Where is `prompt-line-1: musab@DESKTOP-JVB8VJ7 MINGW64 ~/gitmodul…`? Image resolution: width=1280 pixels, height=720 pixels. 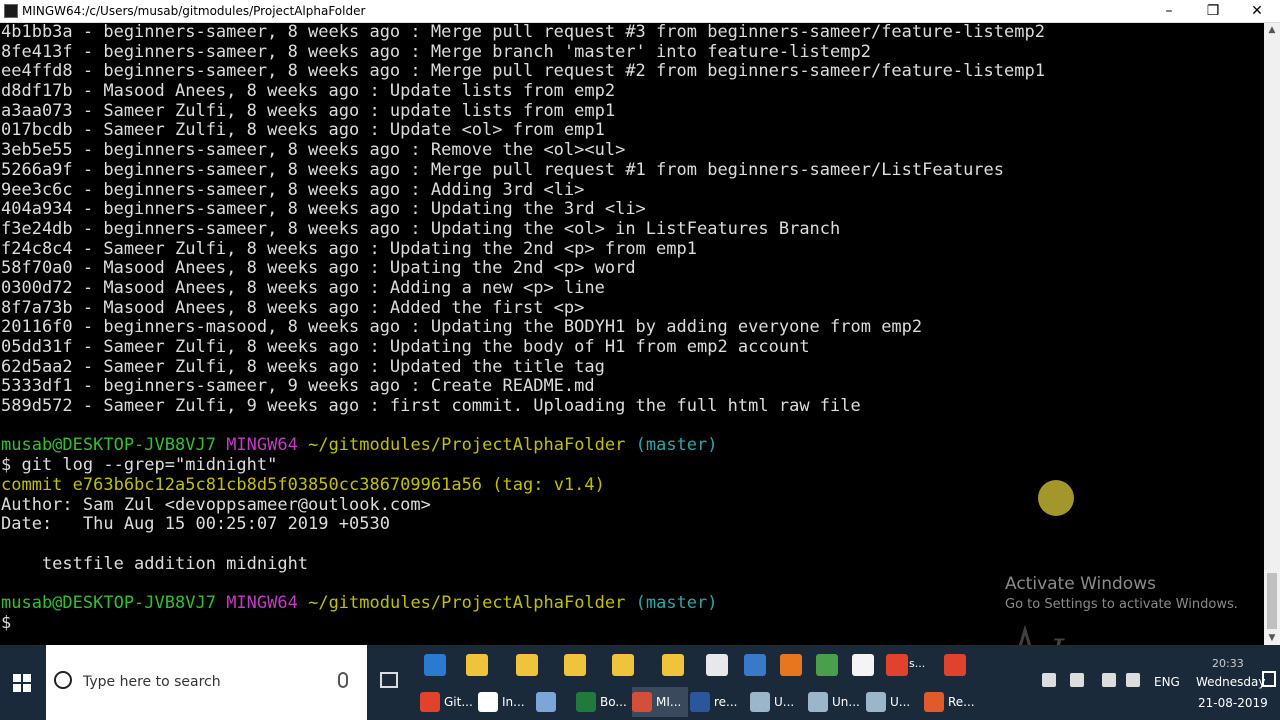
prompt-line-1: musab@DESKTOP-JVB8VJ7 MINGW64 ~/gitmodul… is located at coordinates (632, 446).